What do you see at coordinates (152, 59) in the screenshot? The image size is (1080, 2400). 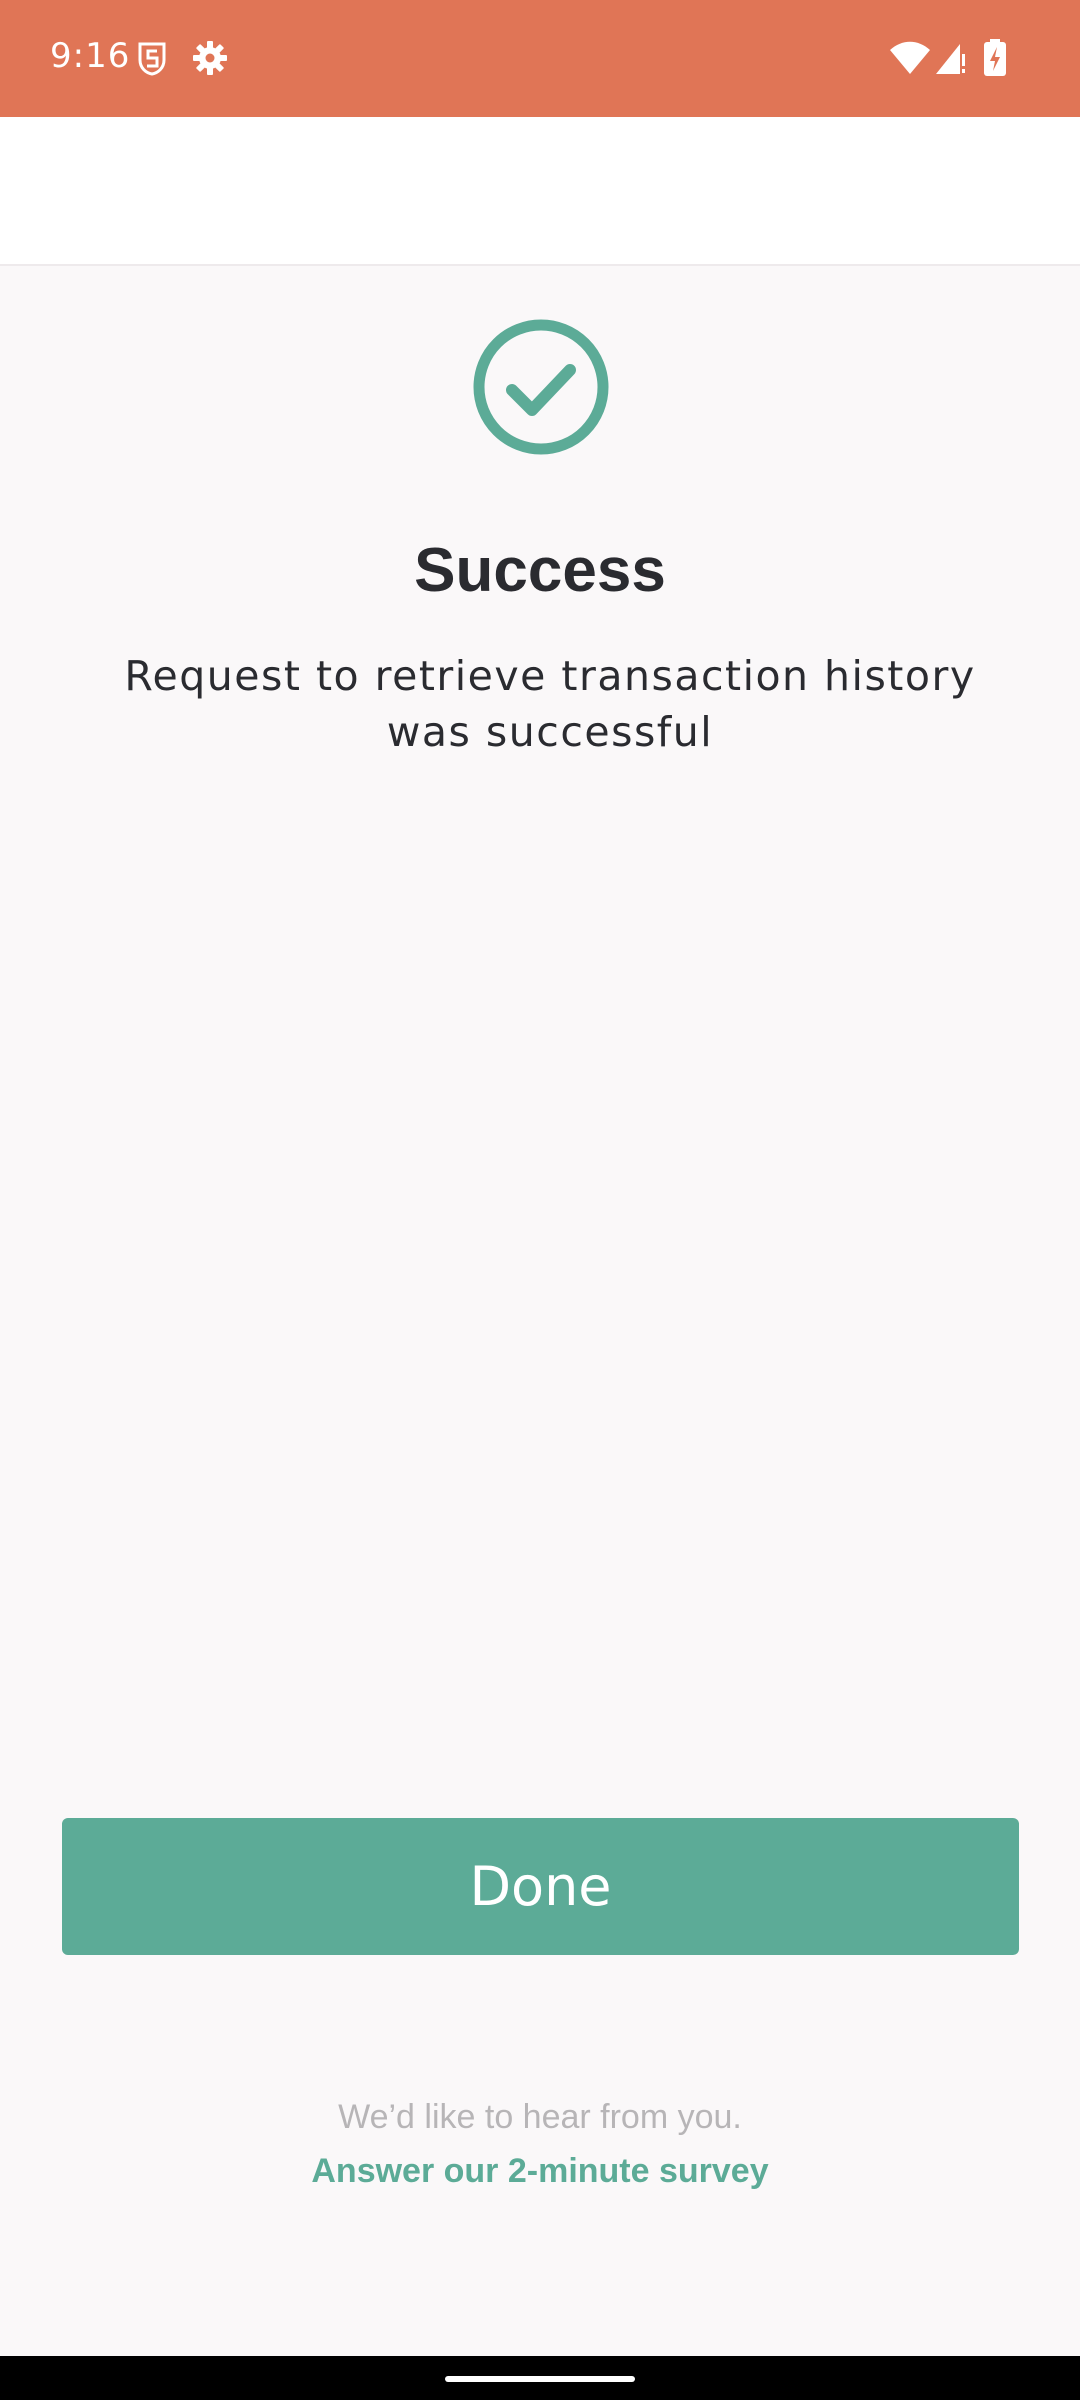 I see `shield-s-icon` at bounding box center [152, 59].